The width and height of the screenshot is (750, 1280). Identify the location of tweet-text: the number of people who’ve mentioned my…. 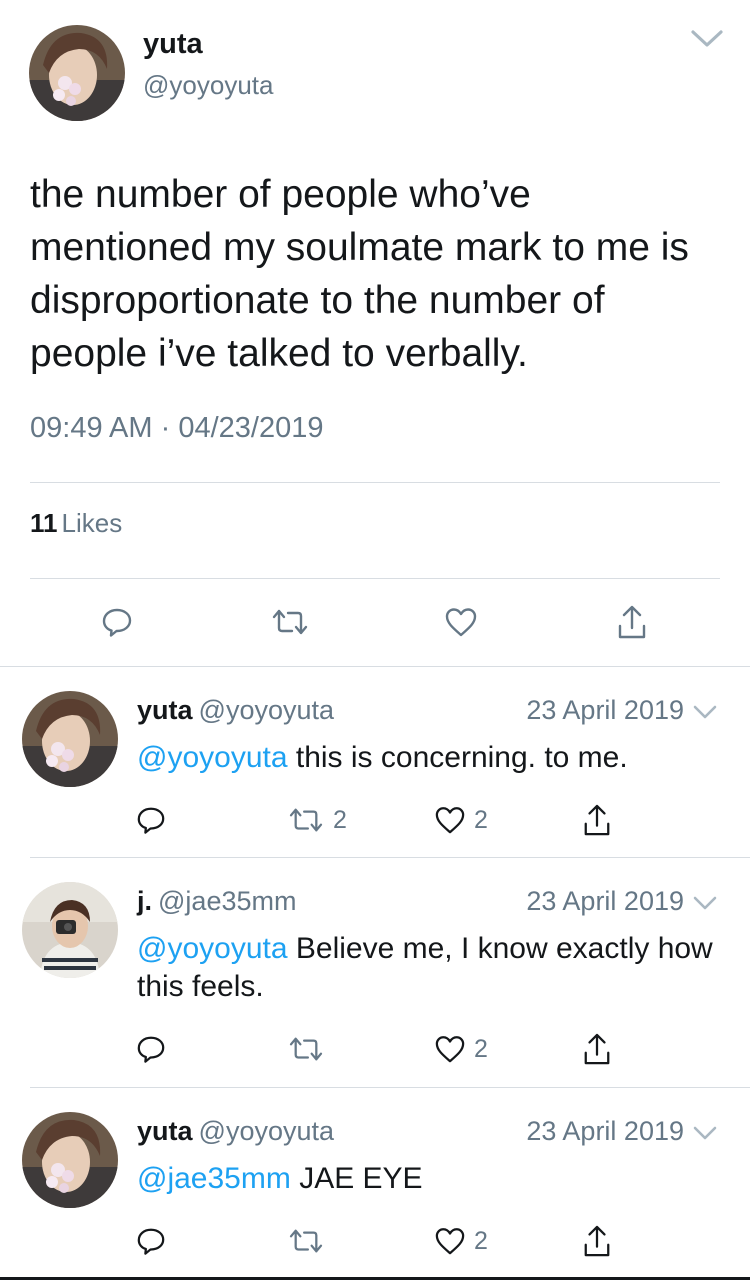
(359, 274).